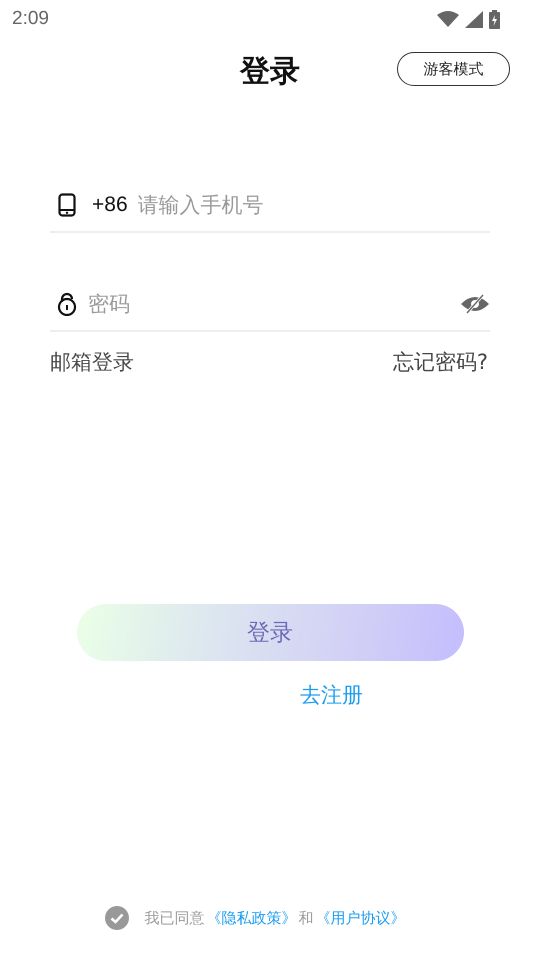 This screenshot has width=540, height=960. Describe the element at coordinates (453, 69) in the screenshot. I see `guest-mode-button: 游客模式` at that location.